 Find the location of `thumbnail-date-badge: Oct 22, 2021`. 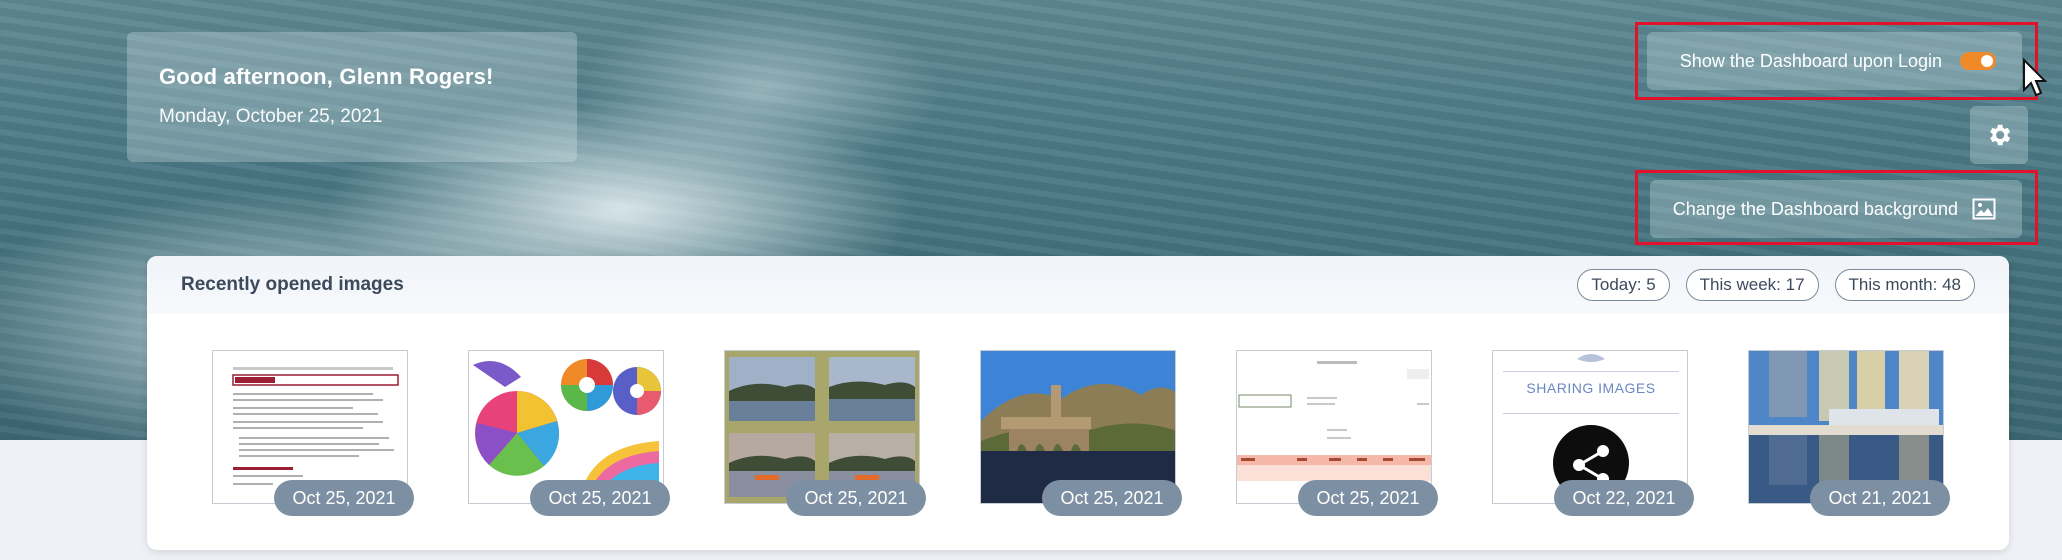

thumbnail-date-badge: Oct 22, 2021 is located at coordinates (1624, 498).